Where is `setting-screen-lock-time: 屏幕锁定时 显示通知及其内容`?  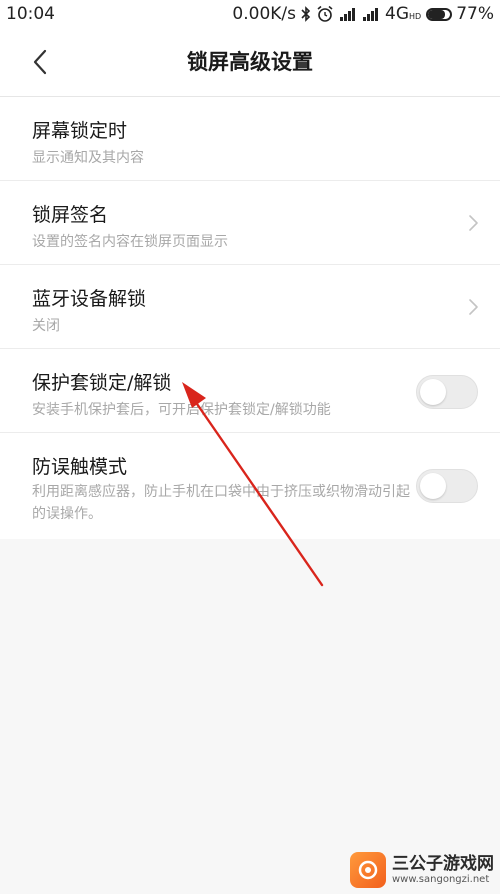
setting-screen-lock-time: 屏幕锁定时 显示通知及其内容 is located at coordinates (250, 139).